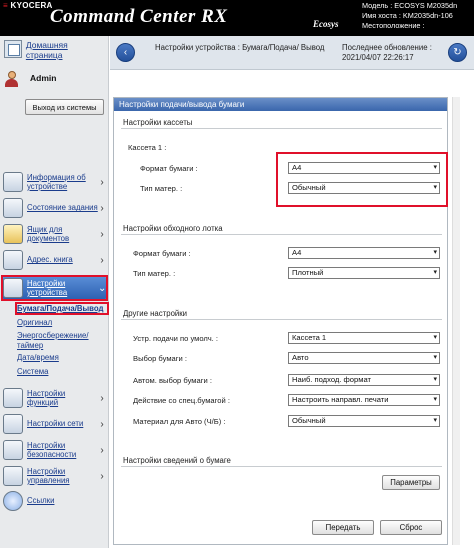 The image size is (474, 548). What do you see at coordinates (393, 25) in the screenshot?
I see `device-location: Местоположение :` at bounding box center [393, 25].